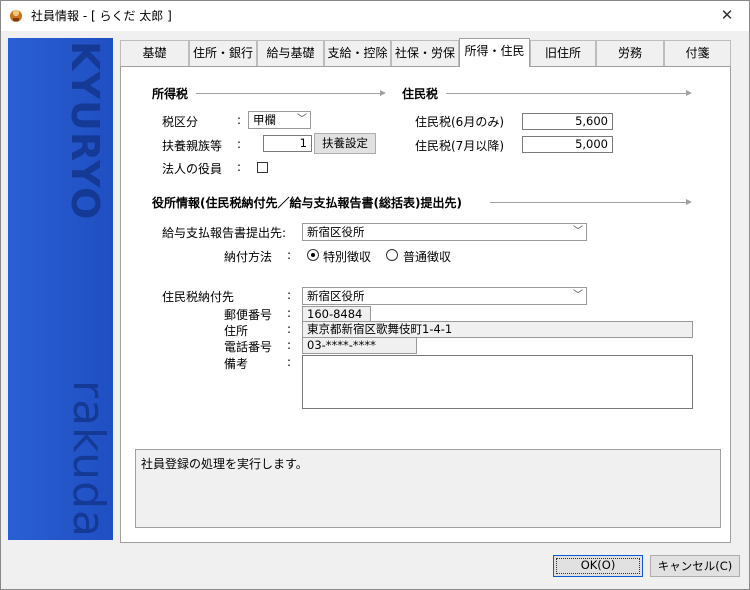 Image resolution: width=750 pixels, height=590 pixels. What do you see at coordinates (567, 144) in the screenshot?
I see `resident-july-field: 5,000` at bounding box center [567, 144].